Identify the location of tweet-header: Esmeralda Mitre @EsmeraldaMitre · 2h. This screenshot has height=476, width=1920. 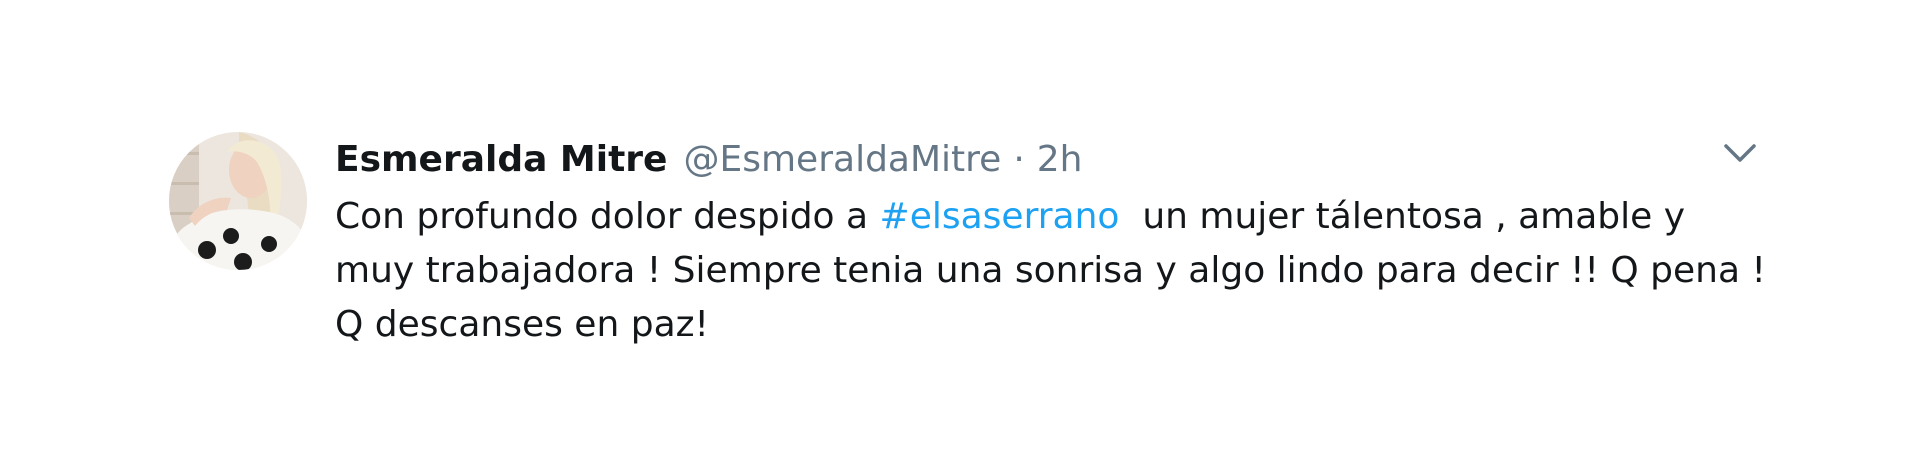
(1055, 160).